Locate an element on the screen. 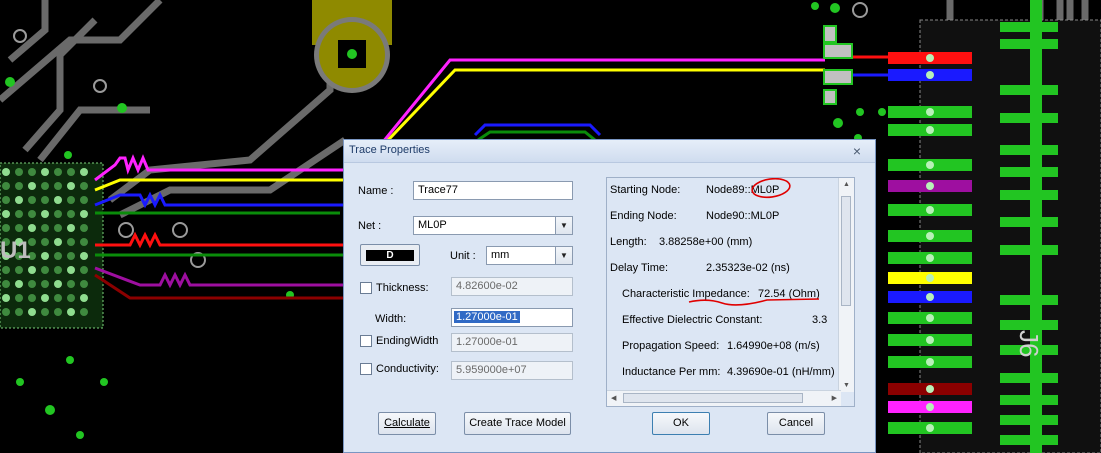 The height and width of the screenshot is (453, 1101). thickness-label: Thickness: is located at coordinates (402, 288).